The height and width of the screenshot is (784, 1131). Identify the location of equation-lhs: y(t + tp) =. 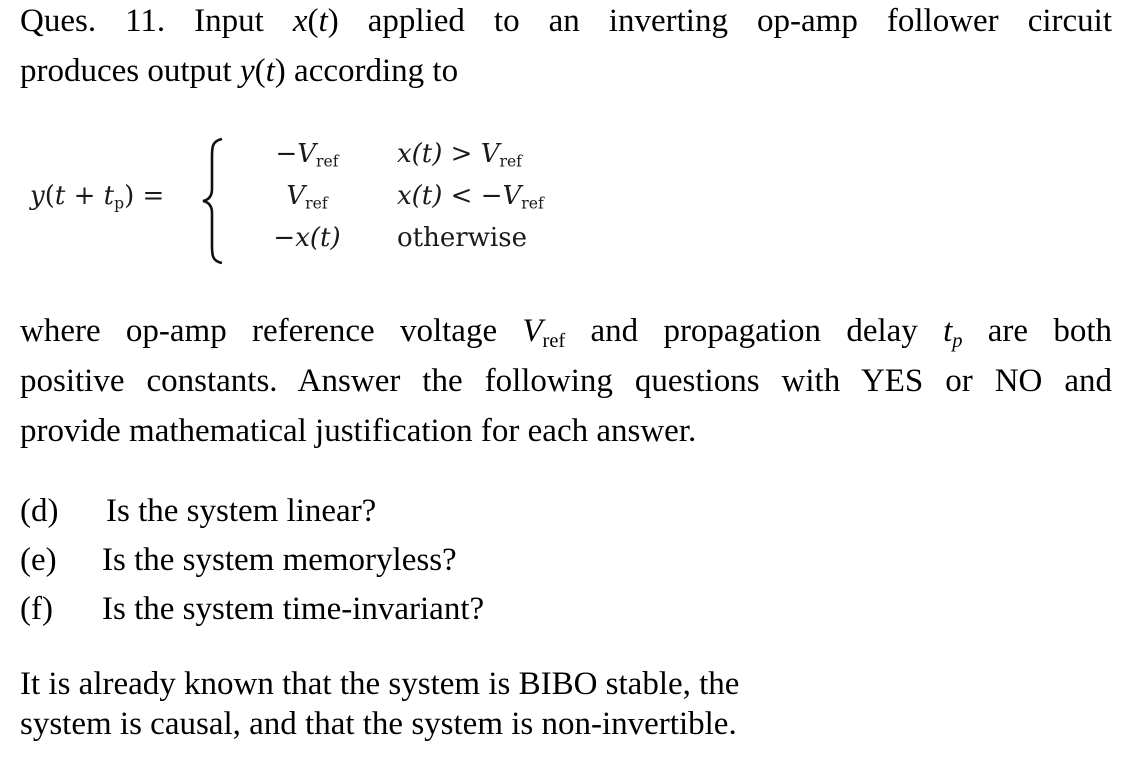
(97, 196).